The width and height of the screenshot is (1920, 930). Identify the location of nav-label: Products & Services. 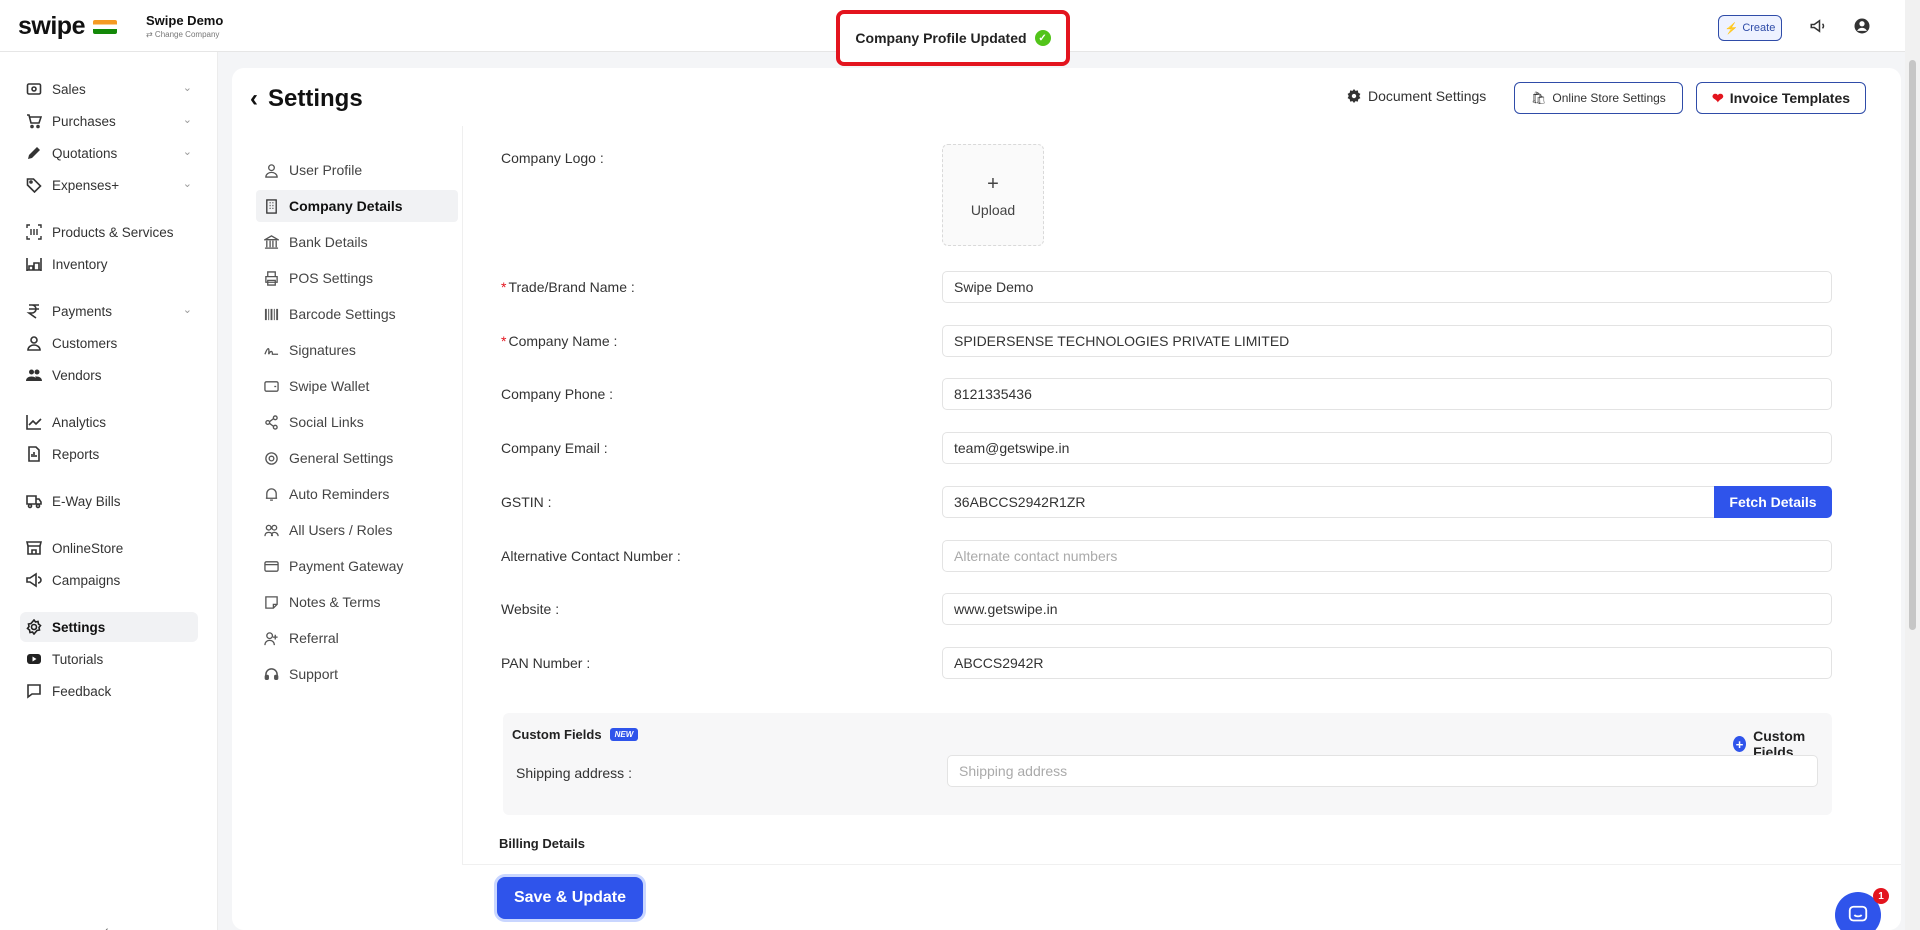
(113, 232).